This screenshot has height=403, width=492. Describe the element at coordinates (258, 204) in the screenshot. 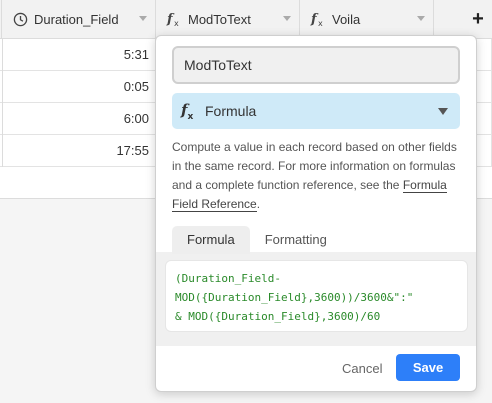

I see `description-end: .` at that location.